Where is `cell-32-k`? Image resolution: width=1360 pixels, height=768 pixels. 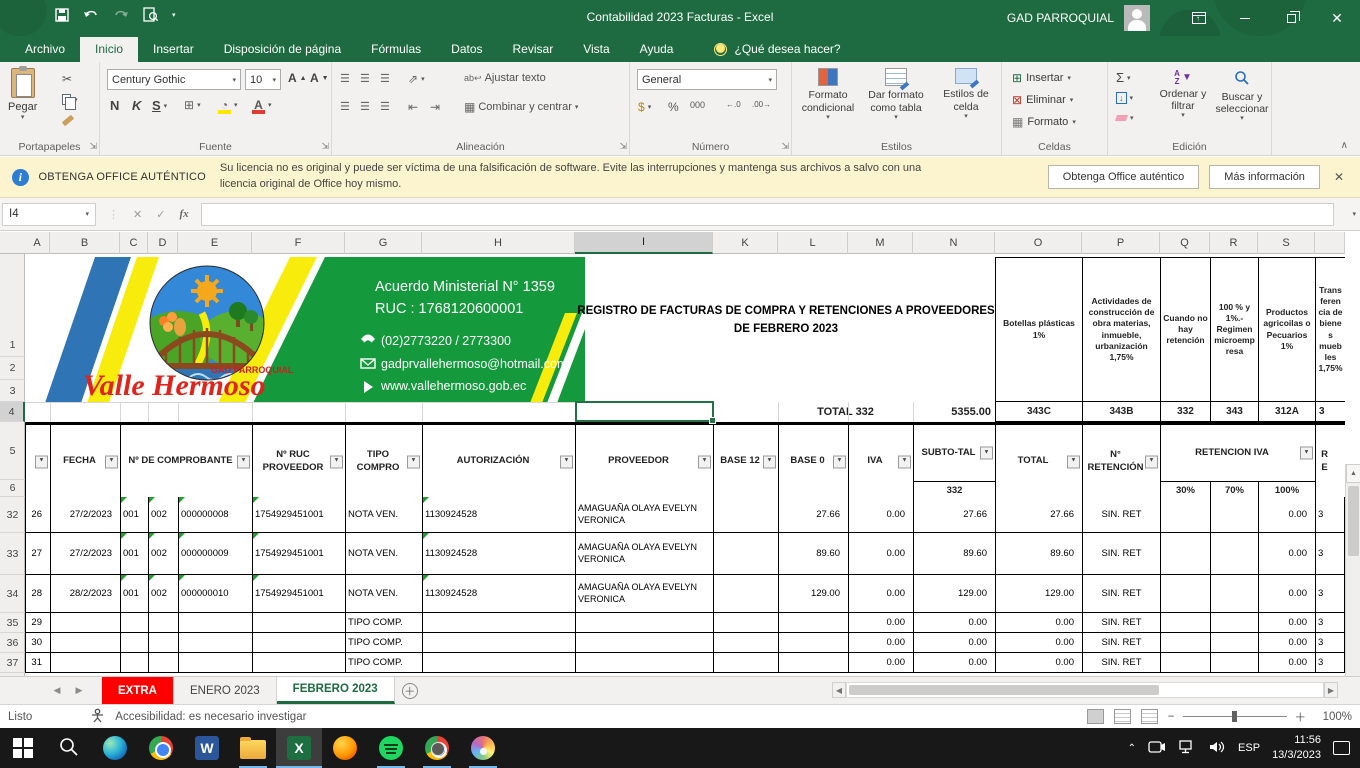 cell-32-k is located at coordinates (745, 514).